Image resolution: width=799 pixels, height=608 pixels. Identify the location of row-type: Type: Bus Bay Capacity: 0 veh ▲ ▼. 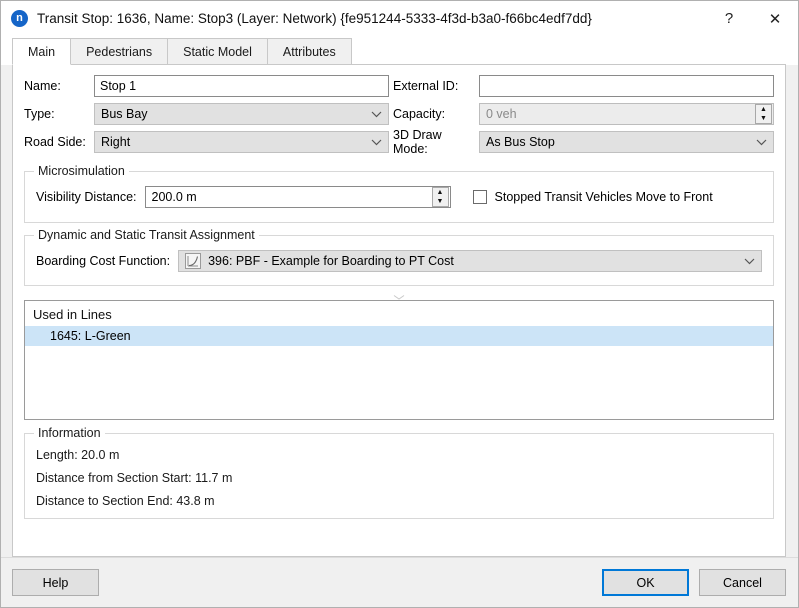
(399, 114).